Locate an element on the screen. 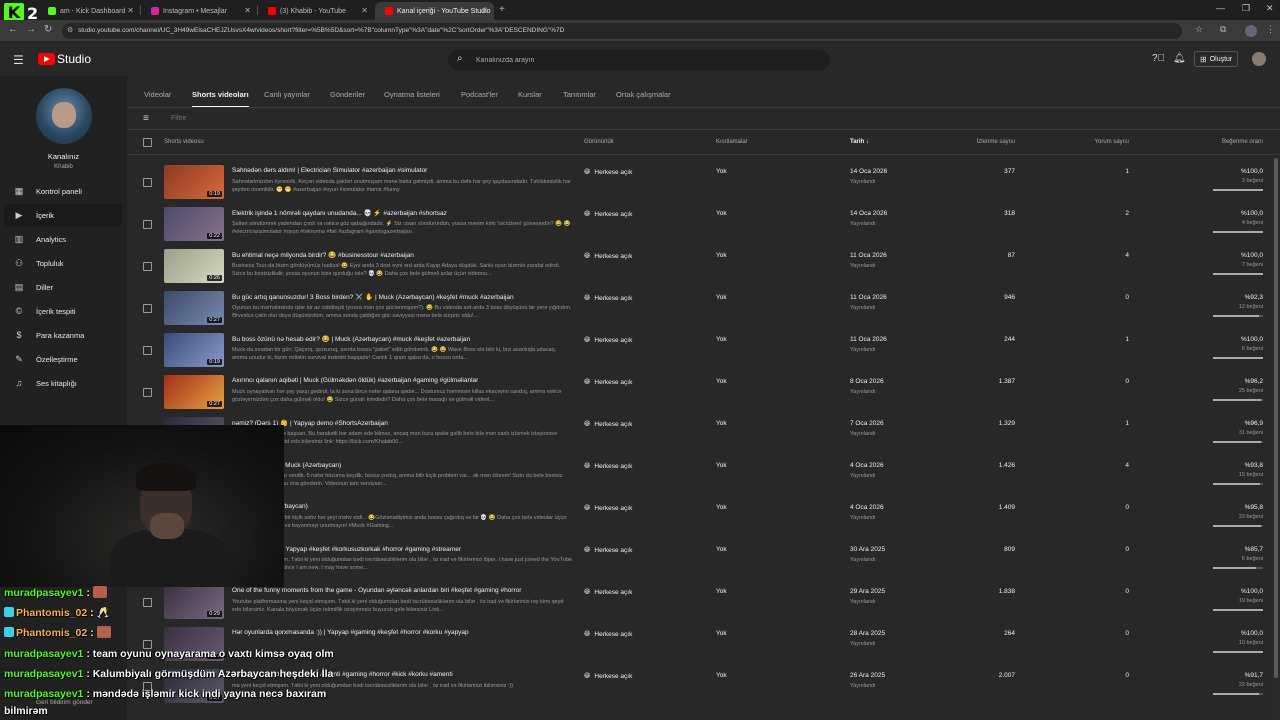 Image resolution: width=1280 pixels, height=720 pixels. filter-input: Filtre is located at coordinates (179, 118).